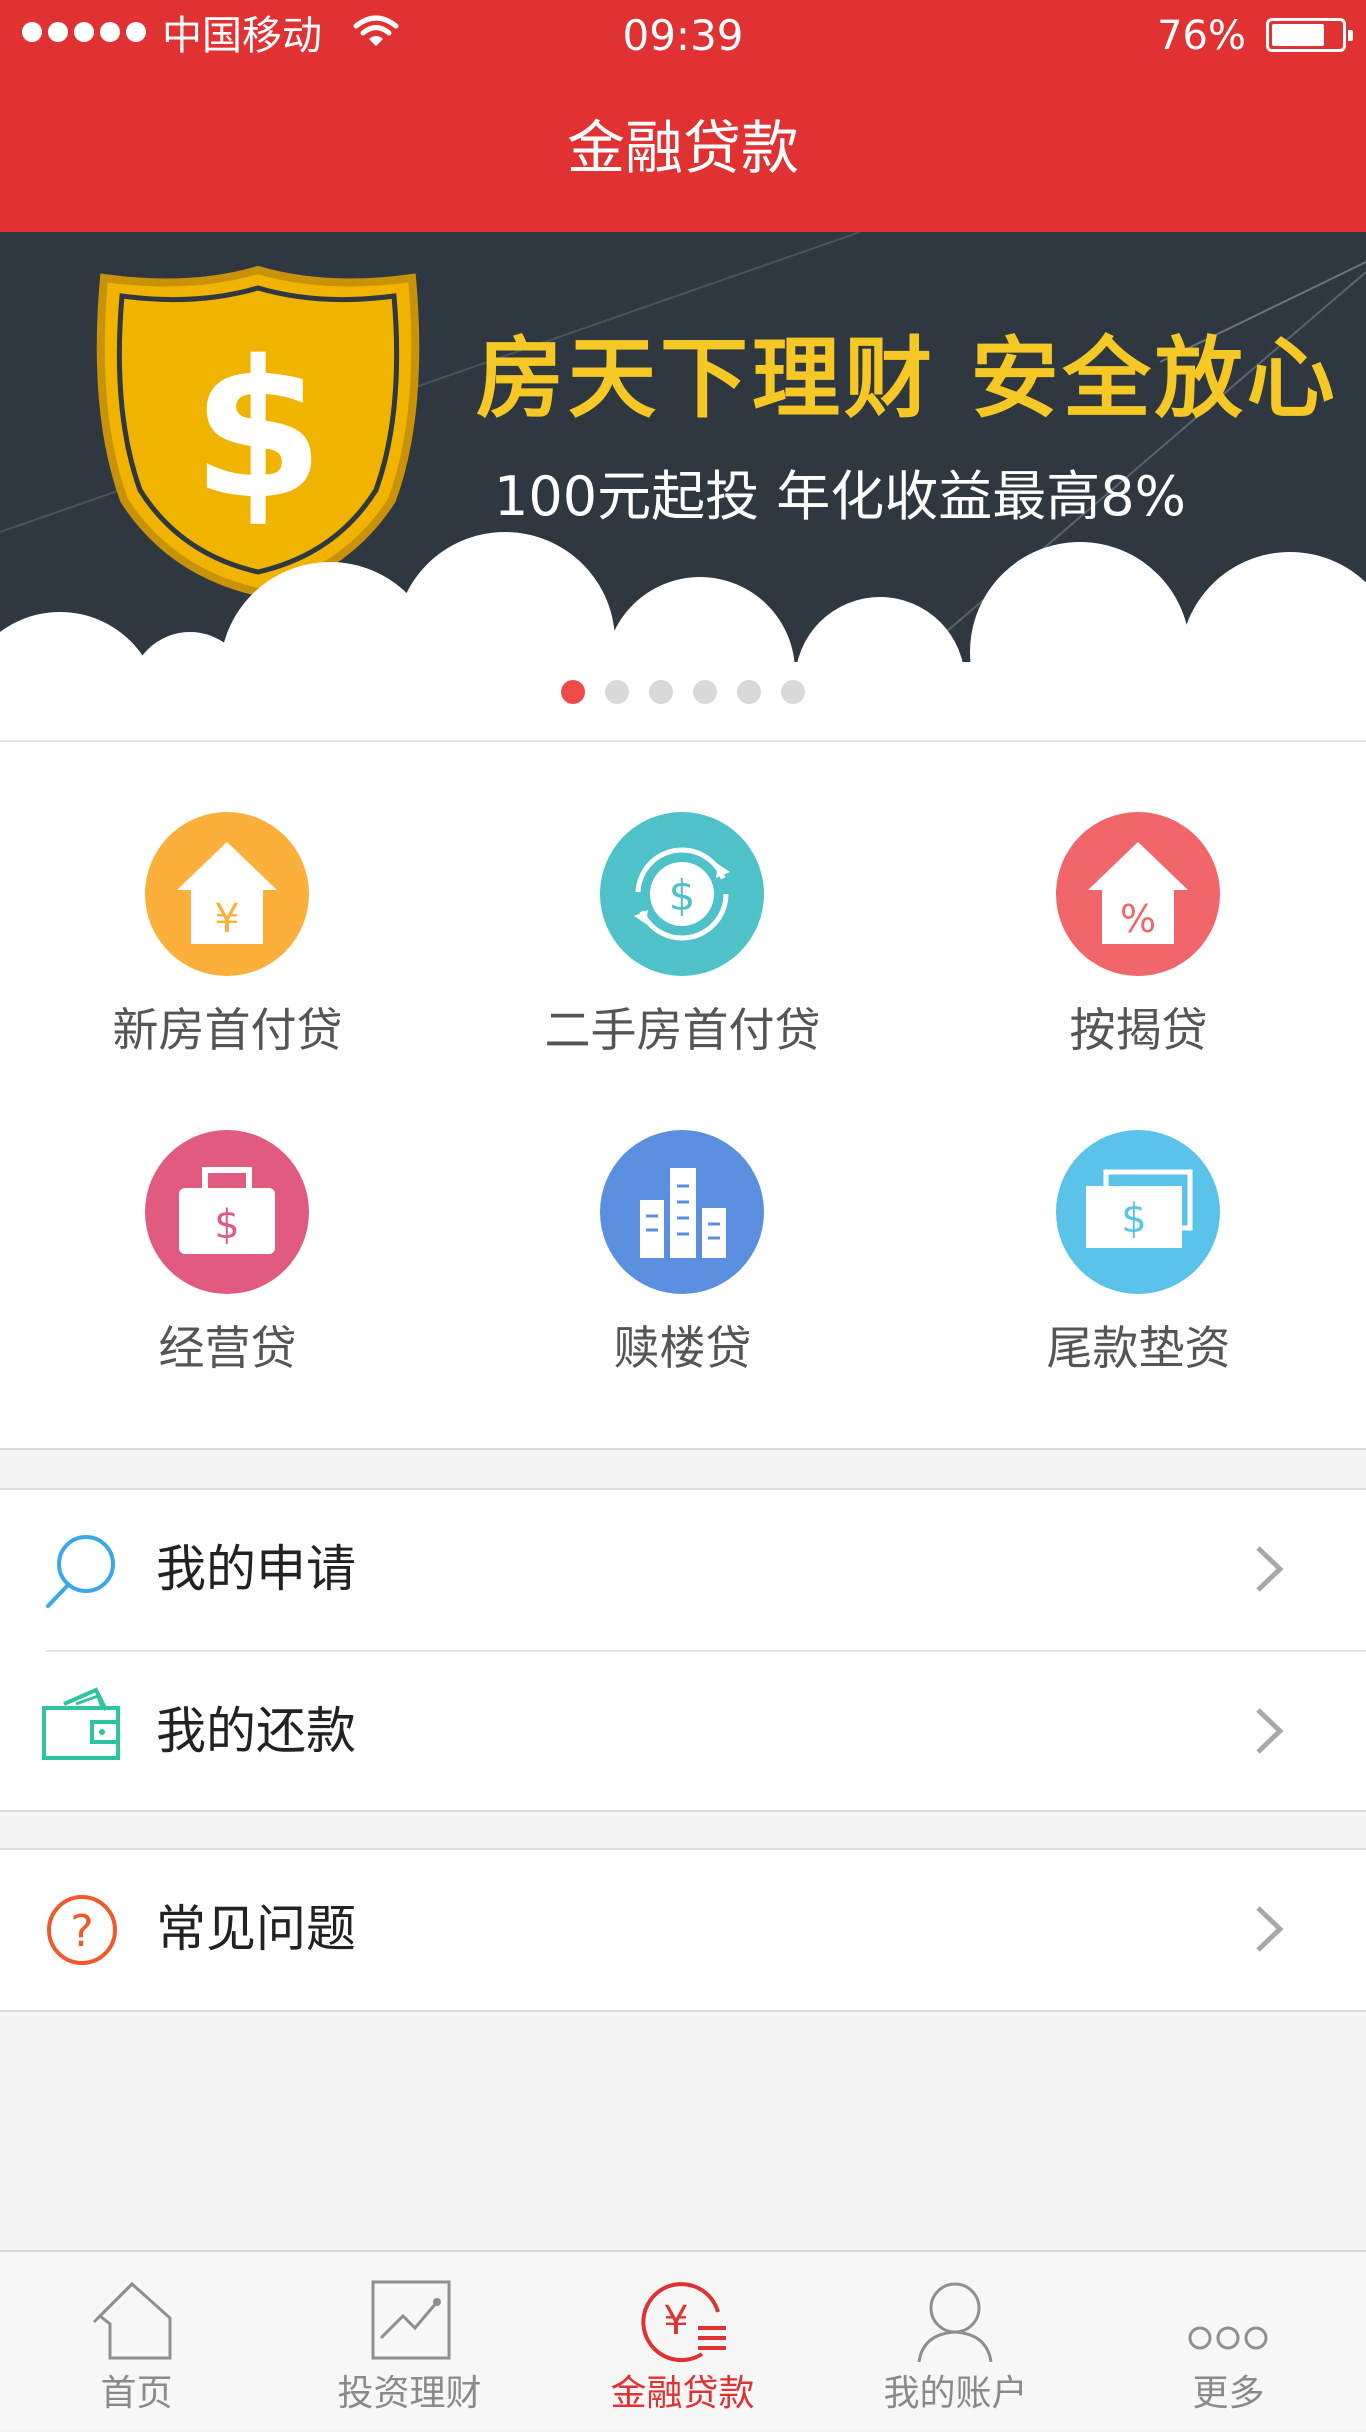  Describe the element at coordinates (1228, 2338) in the screenshot. I see `more-icon` at that location.